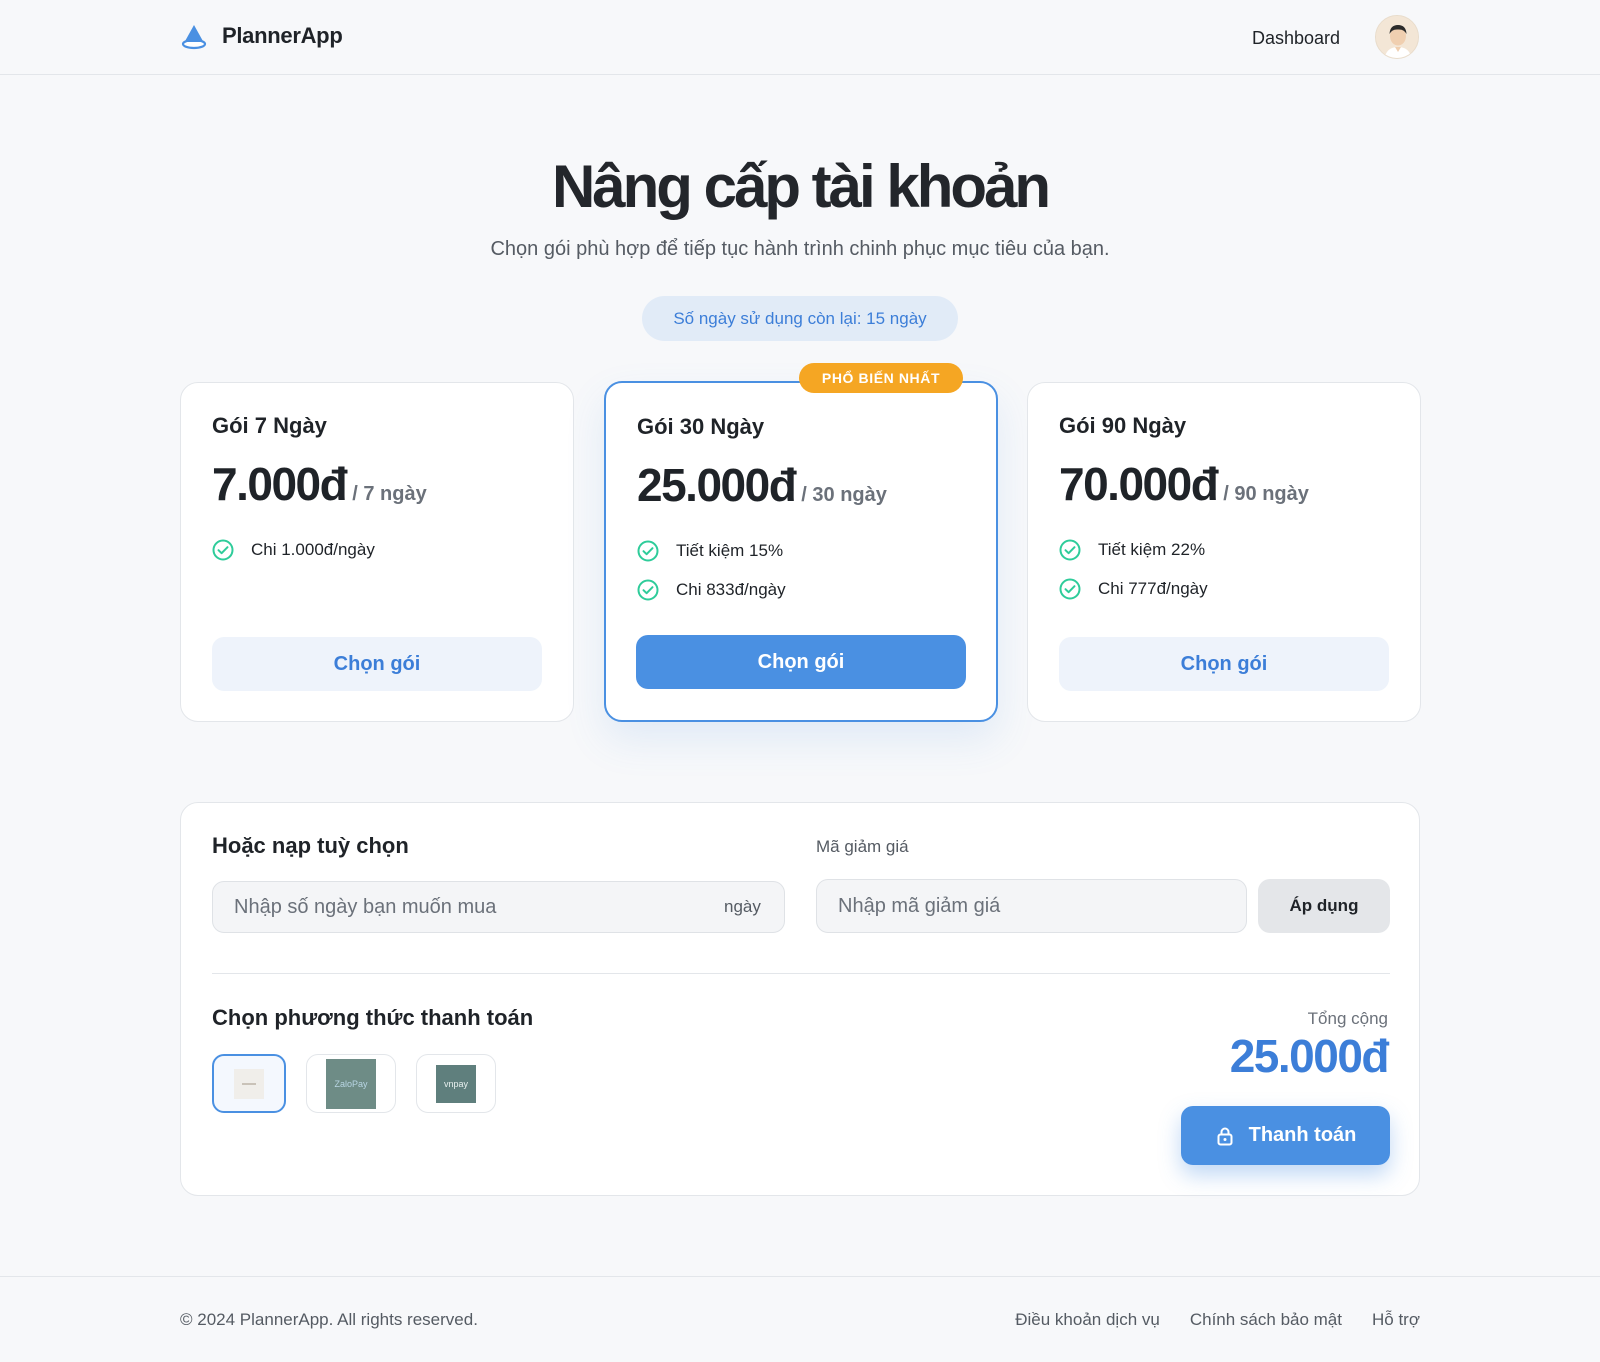  I want to click on plan-price: 25.000đ / 30 ngày, so click(762, 485).